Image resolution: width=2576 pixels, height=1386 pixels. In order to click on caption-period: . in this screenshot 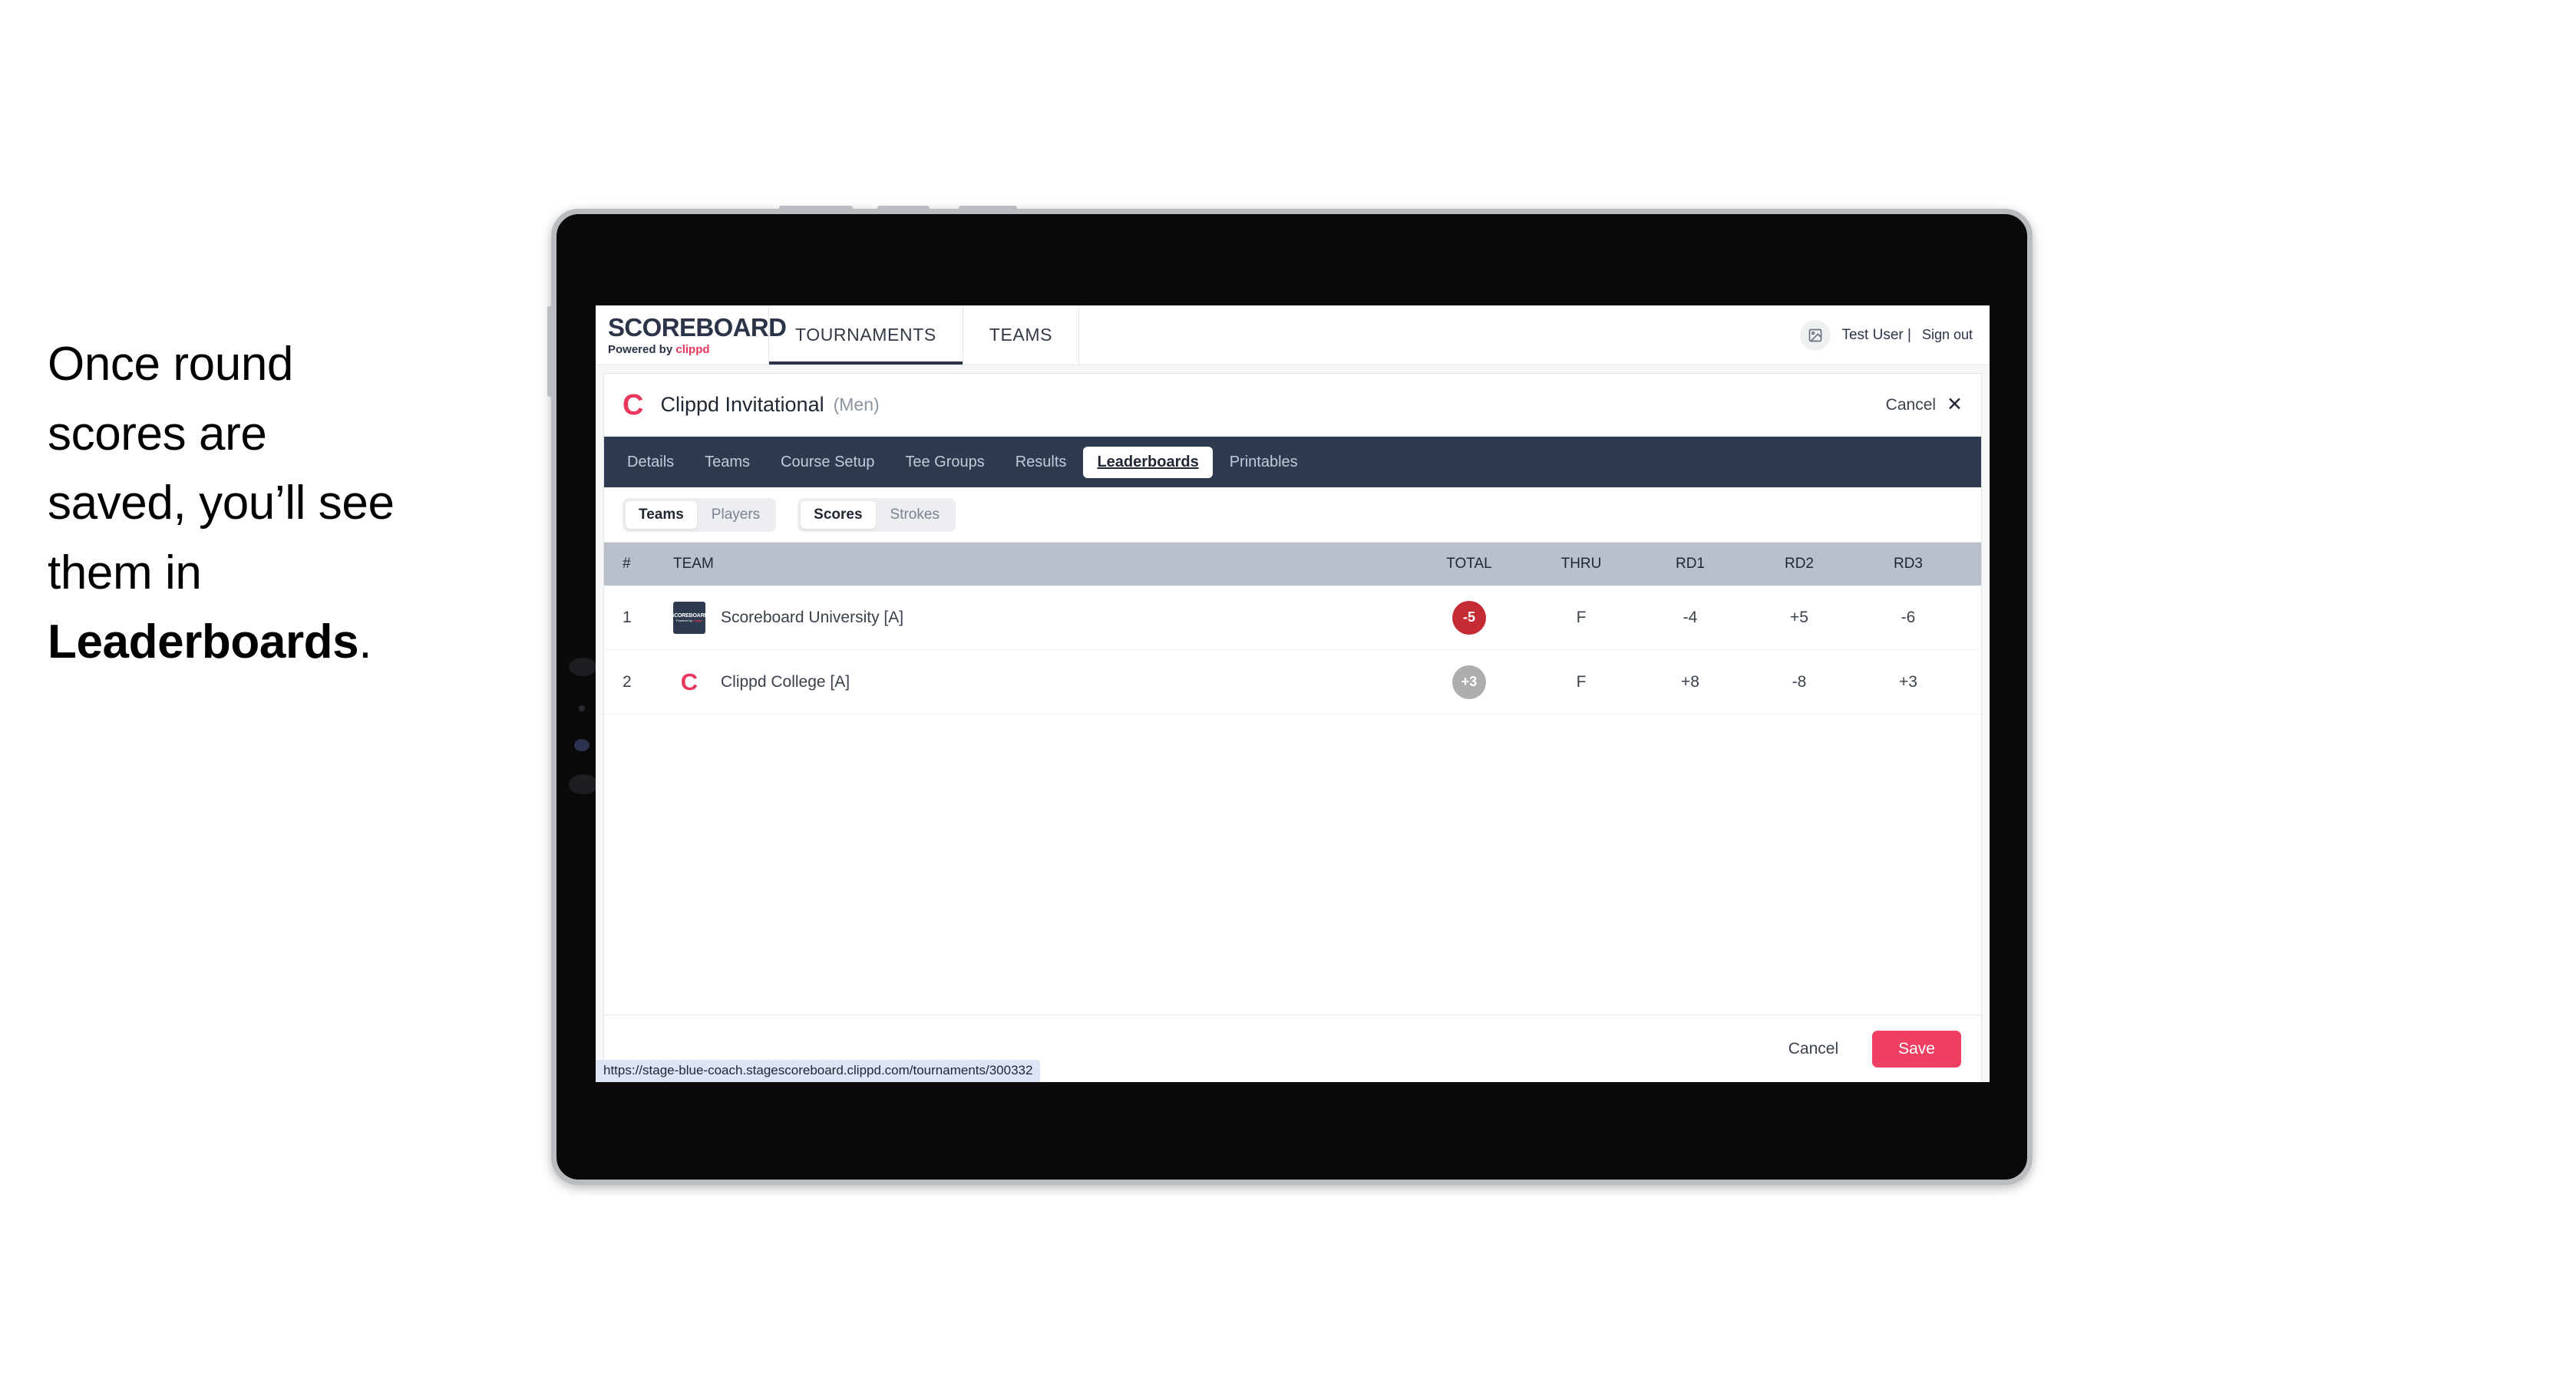, I will do `click(365, 642)`.